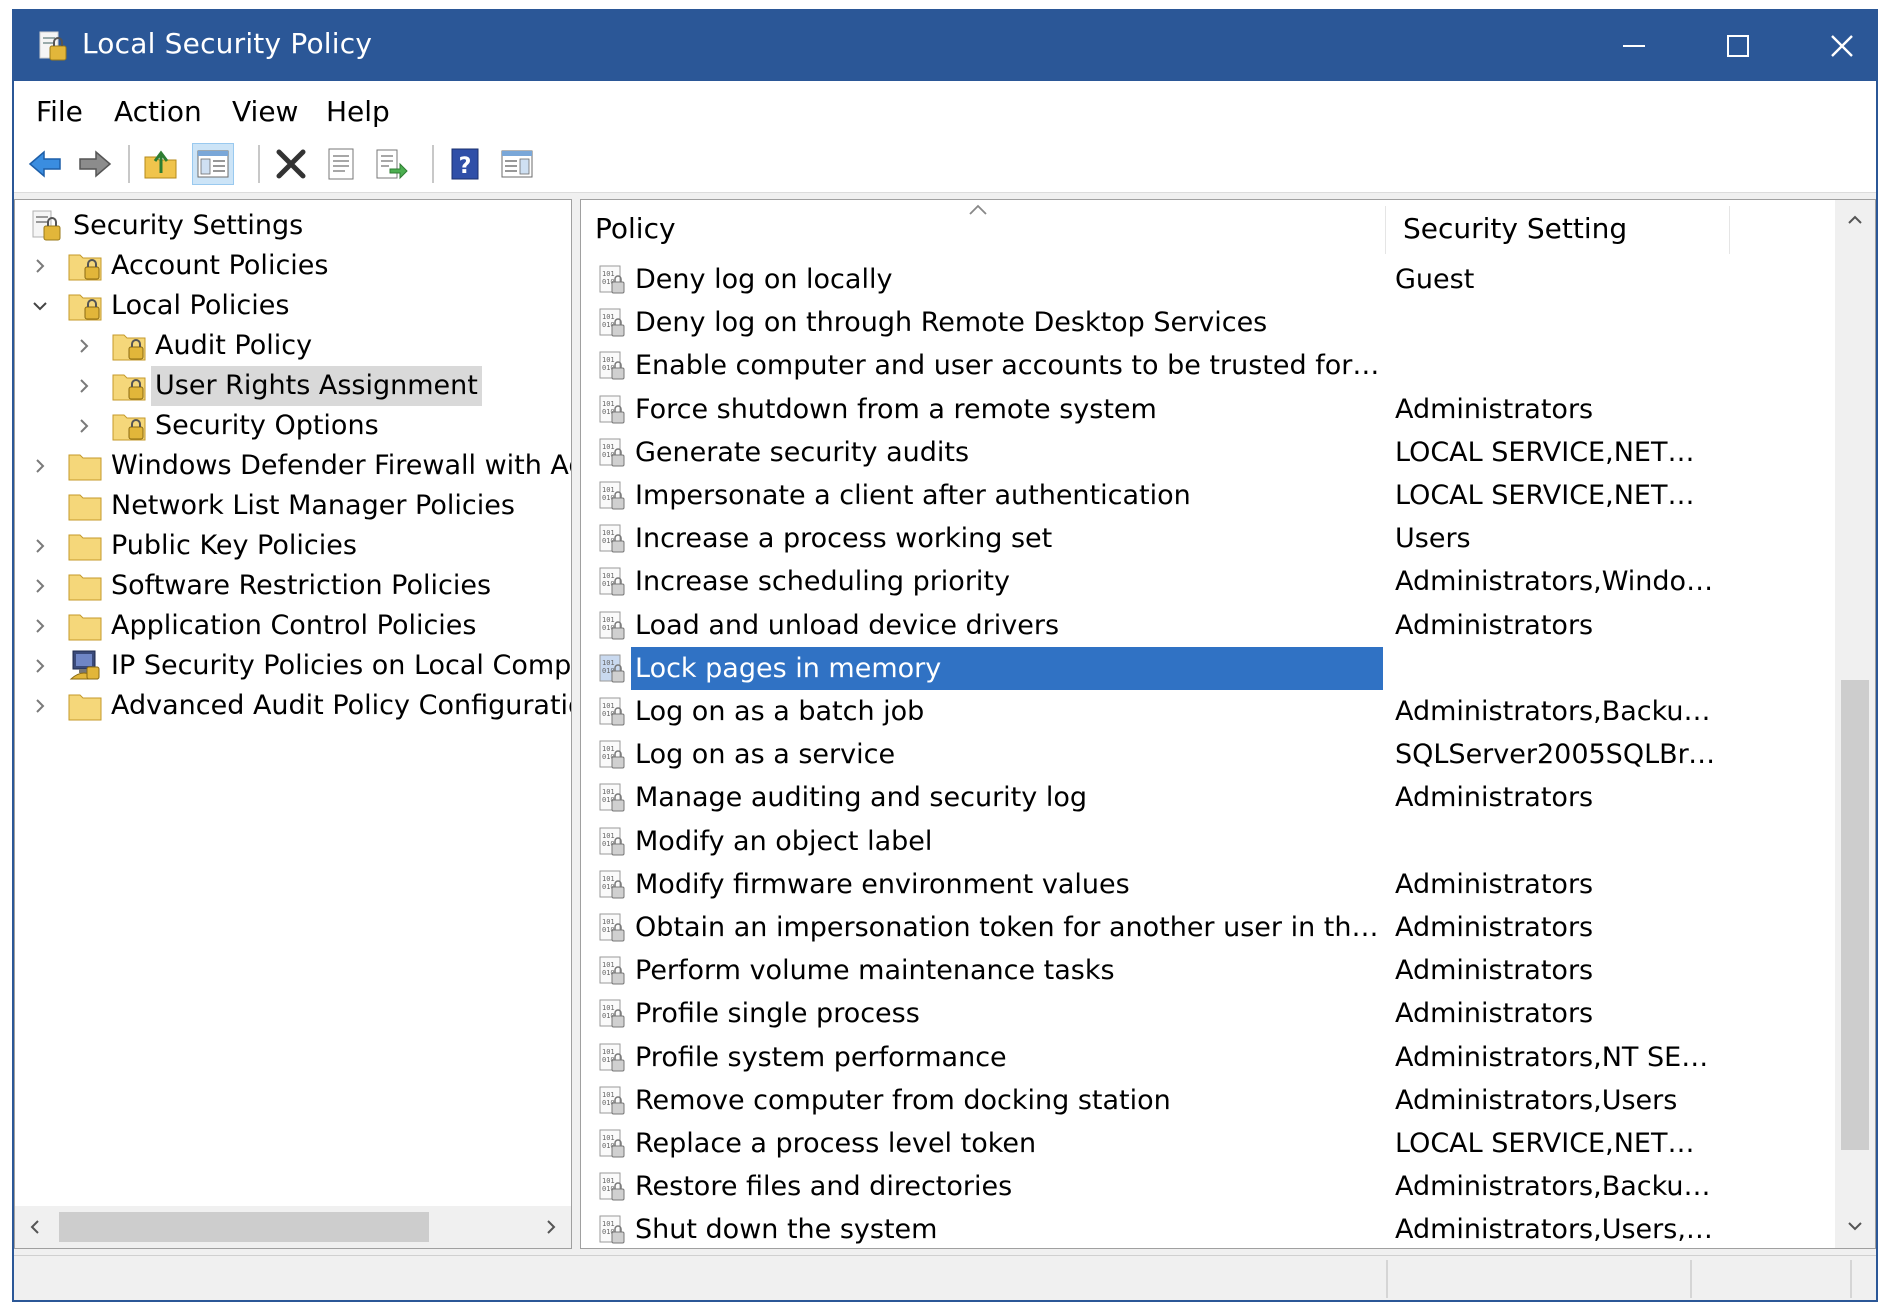 Image resolution: width=1890 pixels, height=1312 pixels. Describe the element at coordinates (293, 546) in the screenshot. I see `tree-item-public-key-policies: Public Key Policies` at that location.